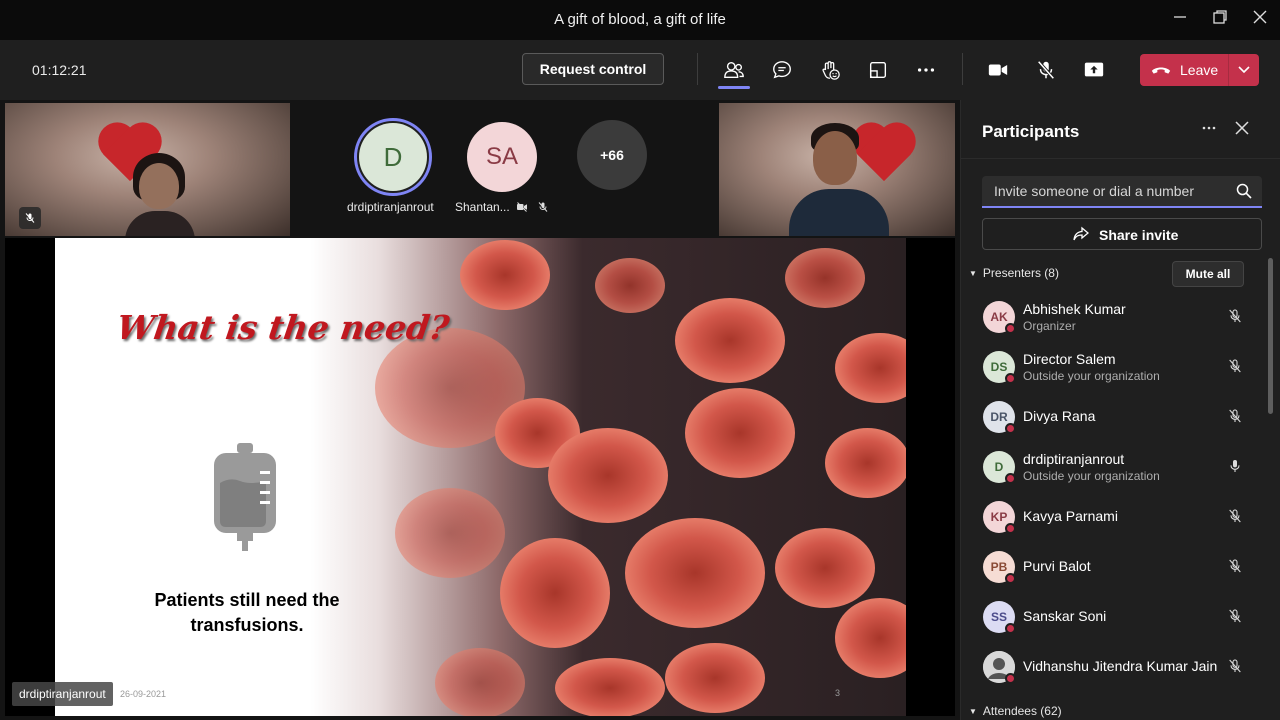 This screenshot has height=720, width=1280. I want to click on leave-divider, so click(1228, 70).